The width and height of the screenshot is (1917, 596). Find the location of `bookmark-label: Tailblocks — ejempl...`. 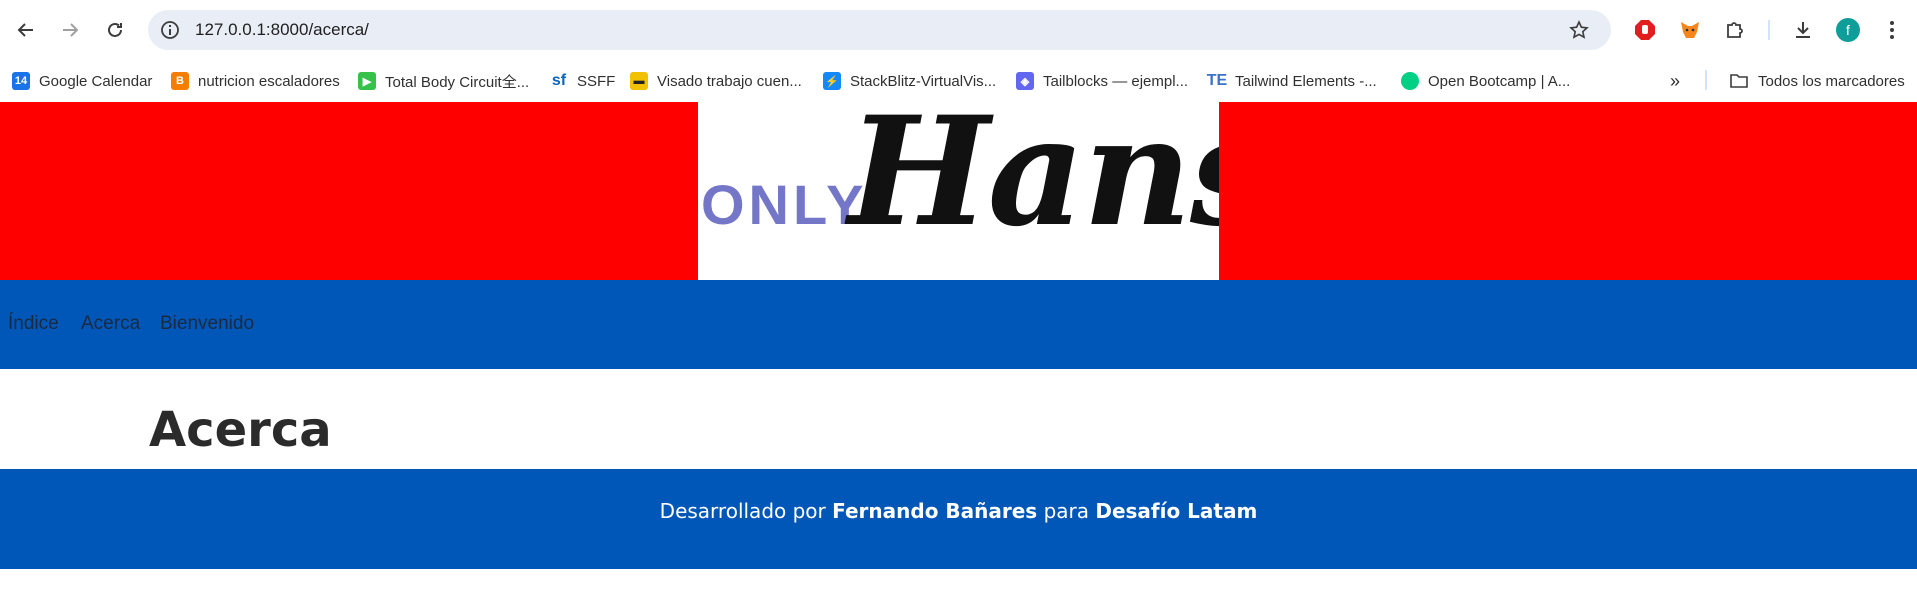

bookmark-label: Tailblocks — ejempl... is located at coordinates (1116, 81).